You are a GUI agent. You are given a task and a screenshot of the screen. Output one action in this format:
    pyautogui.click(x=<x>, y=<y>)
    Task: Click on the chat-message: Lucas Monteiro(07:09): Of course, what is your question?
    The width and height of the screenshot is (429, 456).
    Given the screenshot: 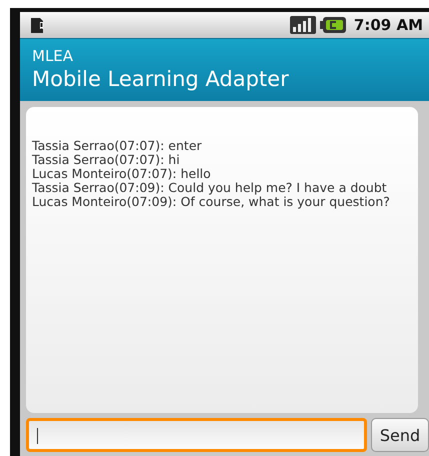 What is the action you would take?
    pyautogui.click(x=211, y=202)
    